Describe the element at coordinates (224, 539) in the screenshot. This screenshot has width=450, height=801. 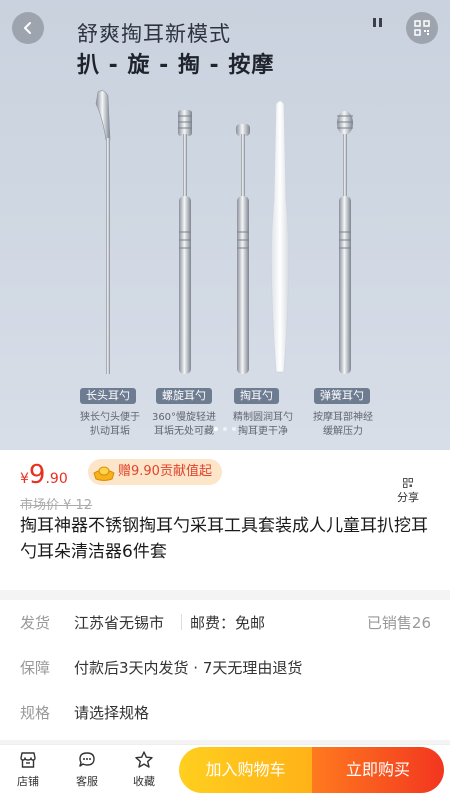
I see `product-title: 掏耳神器不锈钢掏耳勺采耳工具套装成人儿童耳扒挖耳勺耳朵清洁器6件套` at that location.